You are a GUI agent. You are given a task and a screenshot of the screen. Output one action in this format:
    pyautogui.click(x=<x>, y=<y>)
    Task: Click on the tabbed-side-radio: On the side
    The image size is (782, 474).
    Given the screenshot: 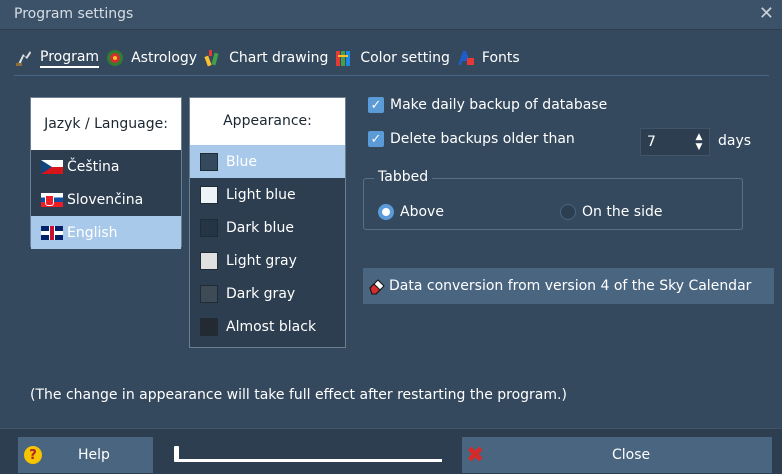 What is the action you would take?
    pyautogui.click(x=611, y=212)
    